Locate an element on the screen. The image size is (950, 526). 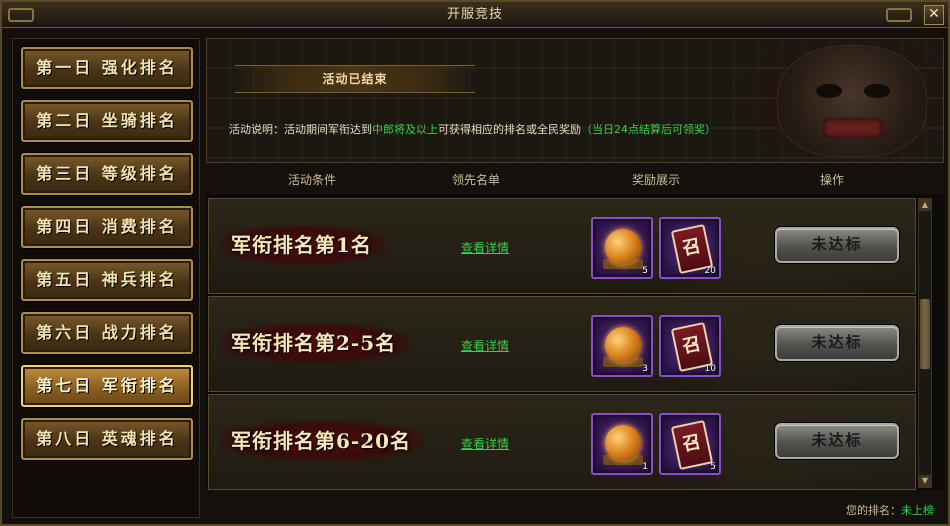
my-rank-label: 您的排名： is located at coordinates (873, 510).